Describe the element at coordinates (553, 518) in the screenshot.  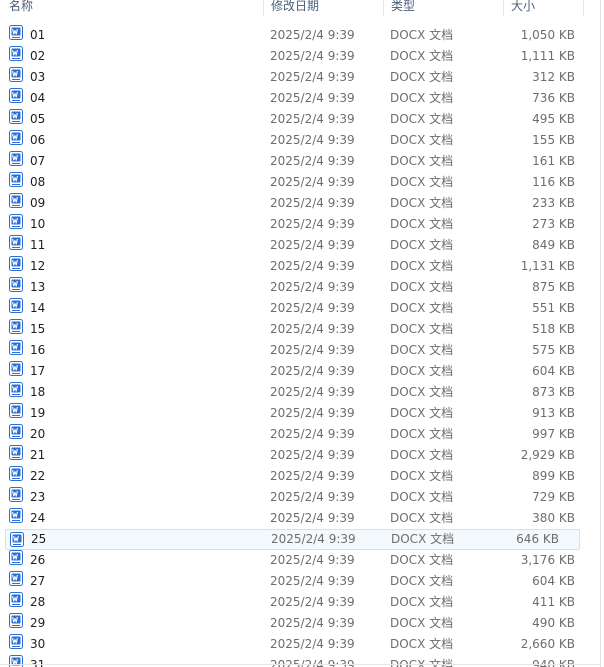
I see `file-size: 380 KB` at that location.